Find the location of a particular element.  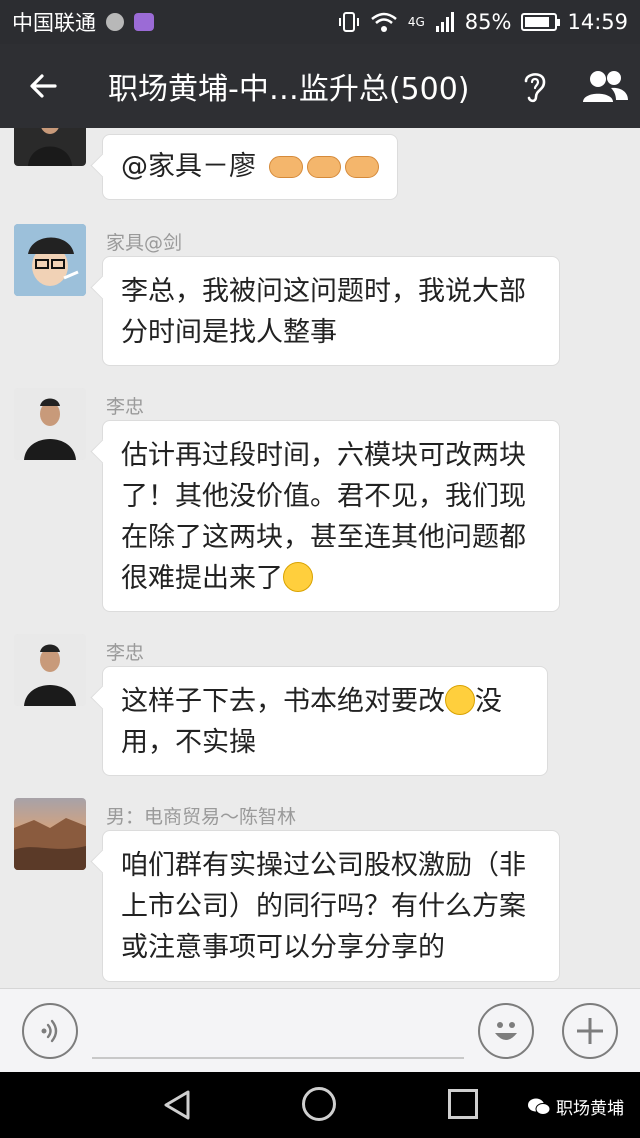

message-line: 这样子下去，书本绝对要改 is located at coordinates (283, 701).